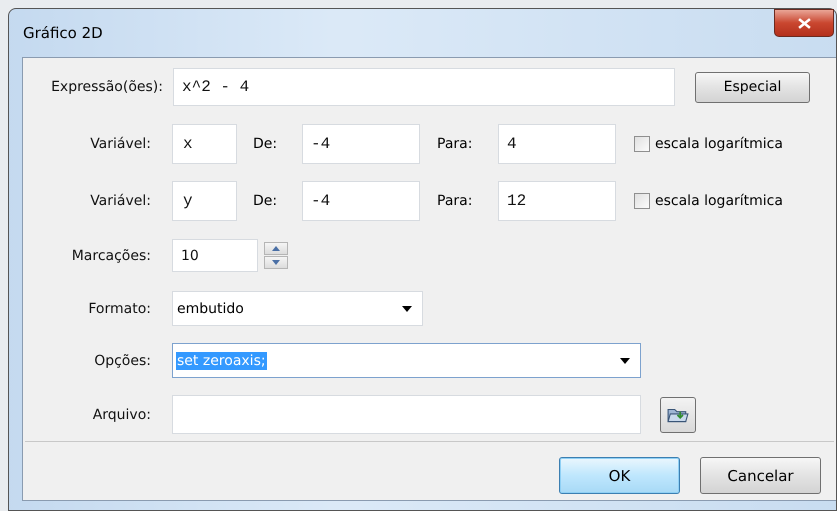 The width and height of the screenshot is (837, 511). Describe the element at coordinates (204, 201) in the screenshot. I see `variable-field: y` at that location.